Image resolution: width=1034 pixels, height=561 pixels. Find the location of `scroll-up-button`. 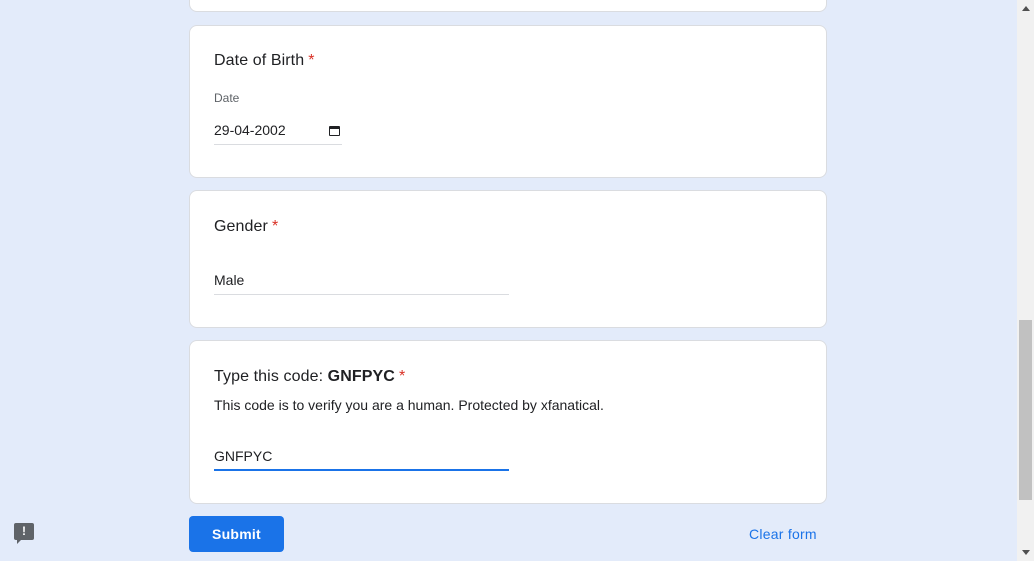

scroll-up-button is located at coordinates (1025, 8).